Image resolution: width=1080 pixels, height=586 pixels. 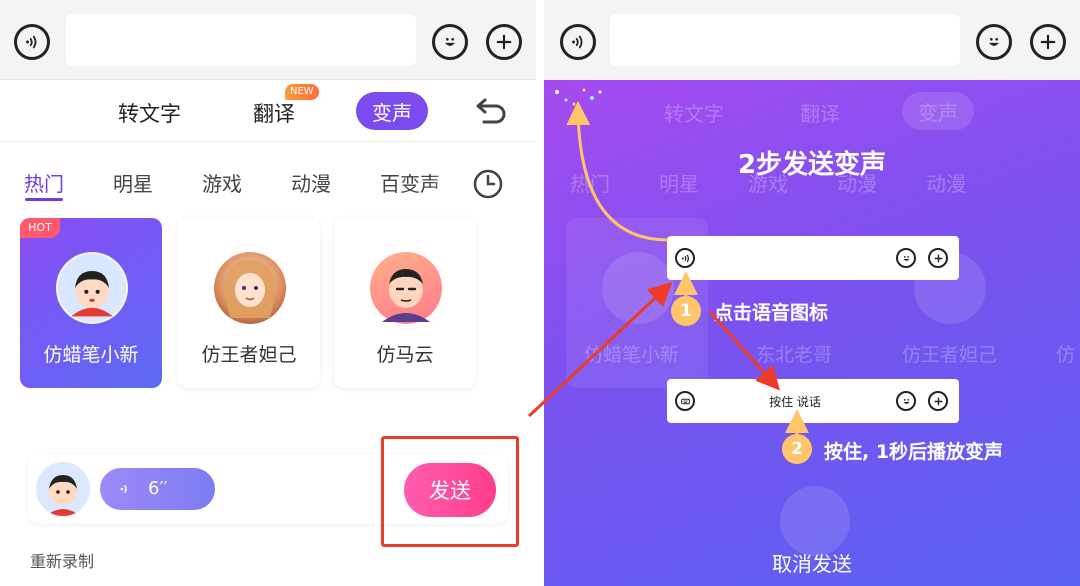 I want to click on voice-card-name: 仿蜡笔小新, so click(x=91, y=355).